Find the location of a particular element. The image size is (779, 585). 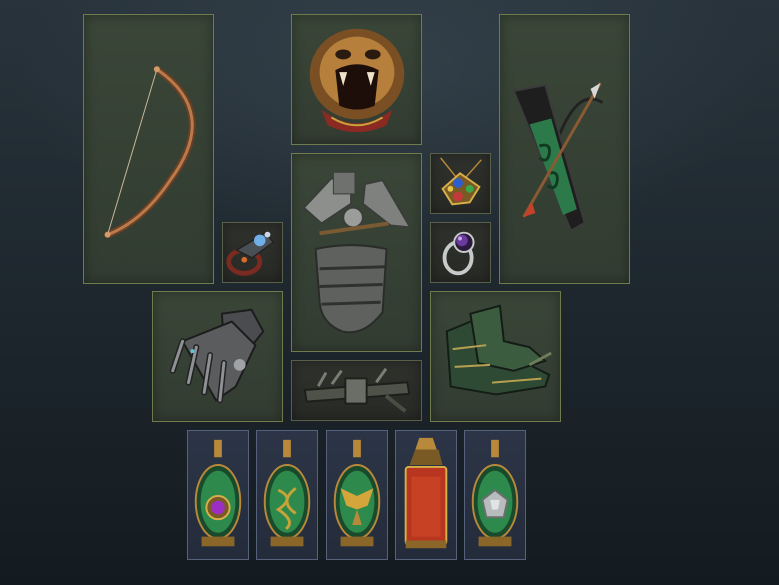

boots-slot is located at coordinates (495, 356).